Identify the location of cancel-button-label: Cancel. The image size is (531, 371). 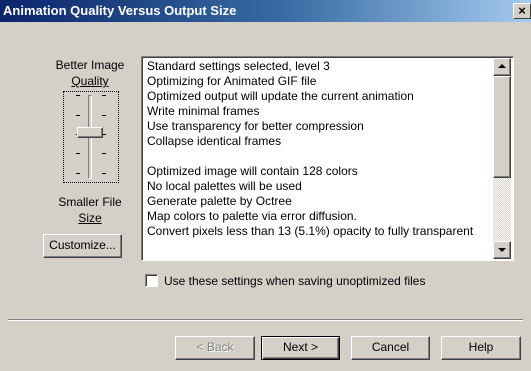
(390, 347).